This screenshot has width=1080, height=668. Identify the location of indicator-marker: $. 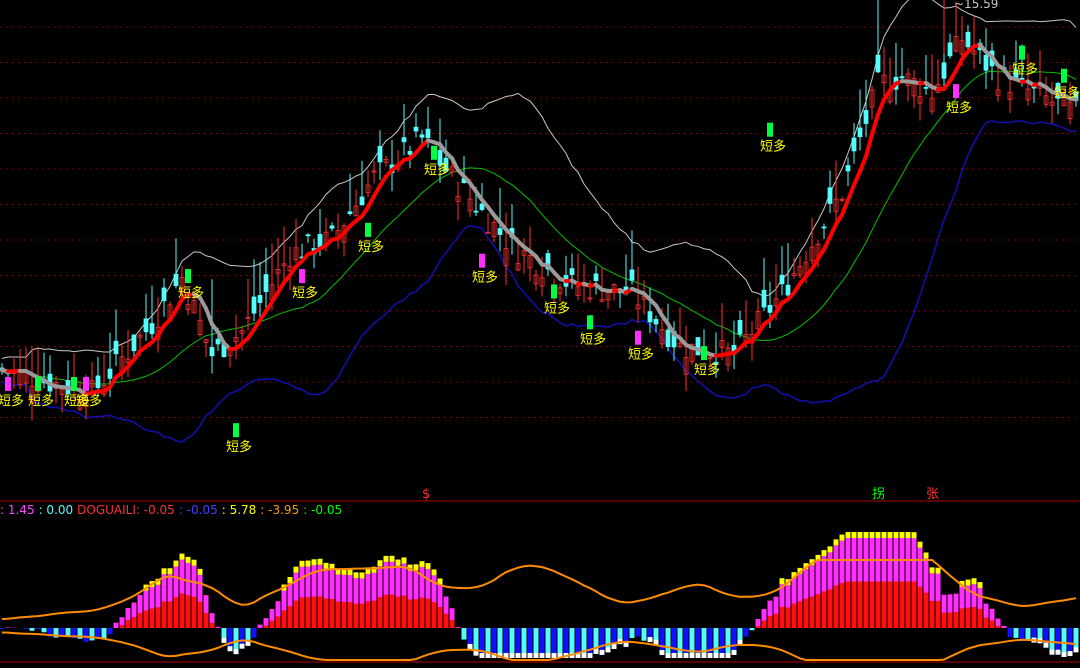
(426, 494).